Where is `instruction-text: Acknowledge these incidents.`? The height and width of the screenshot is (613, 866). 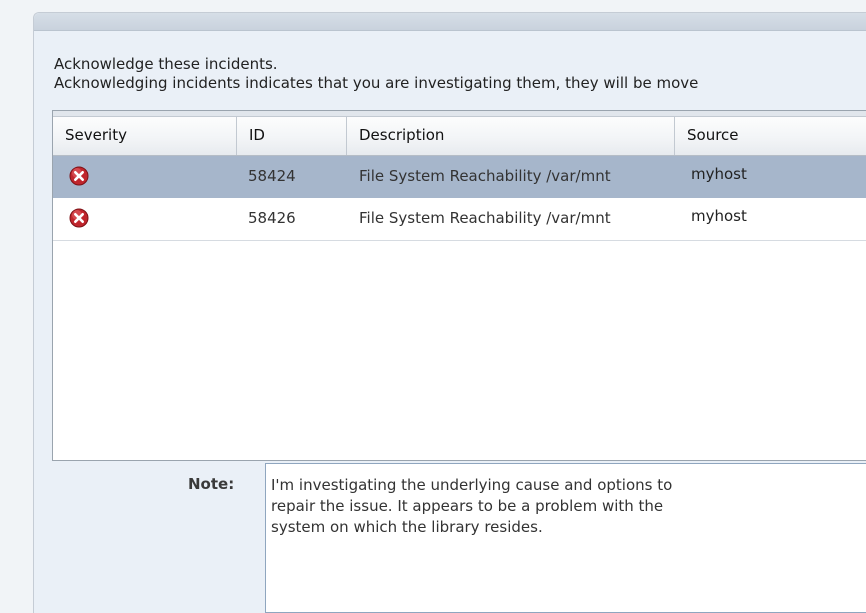 instruction-text: Acknowledge these incidents. is located at coordinates (166, 64).